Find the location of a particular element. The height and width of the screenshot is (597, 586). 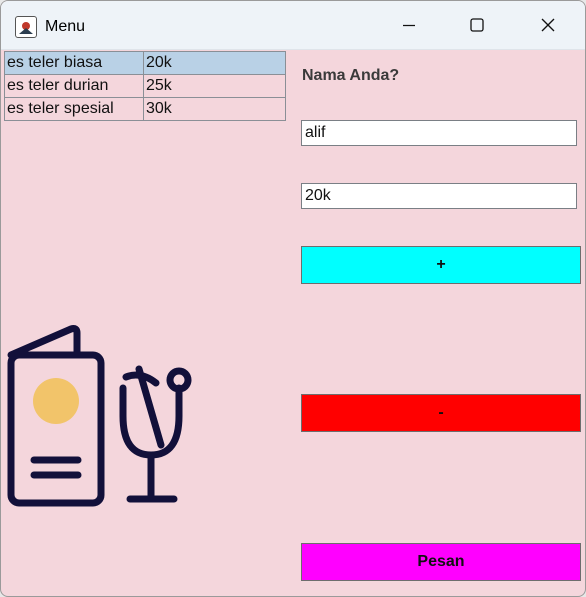

minimize-icon is located at coordinates (409, 25).